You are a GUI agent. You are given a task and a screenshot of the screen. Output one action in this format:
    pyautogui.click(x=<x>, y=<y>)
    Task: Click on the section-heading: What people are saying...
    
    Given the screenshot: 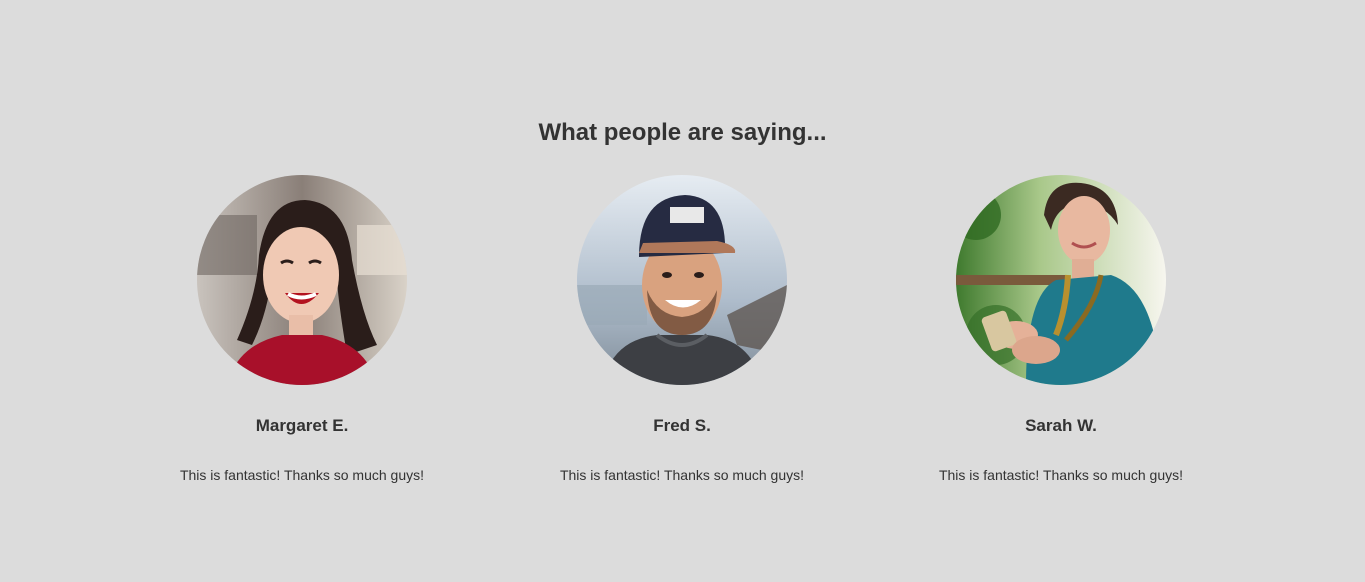 What is the action you would take?
    pyautogui.click(x=682, y=132)
    